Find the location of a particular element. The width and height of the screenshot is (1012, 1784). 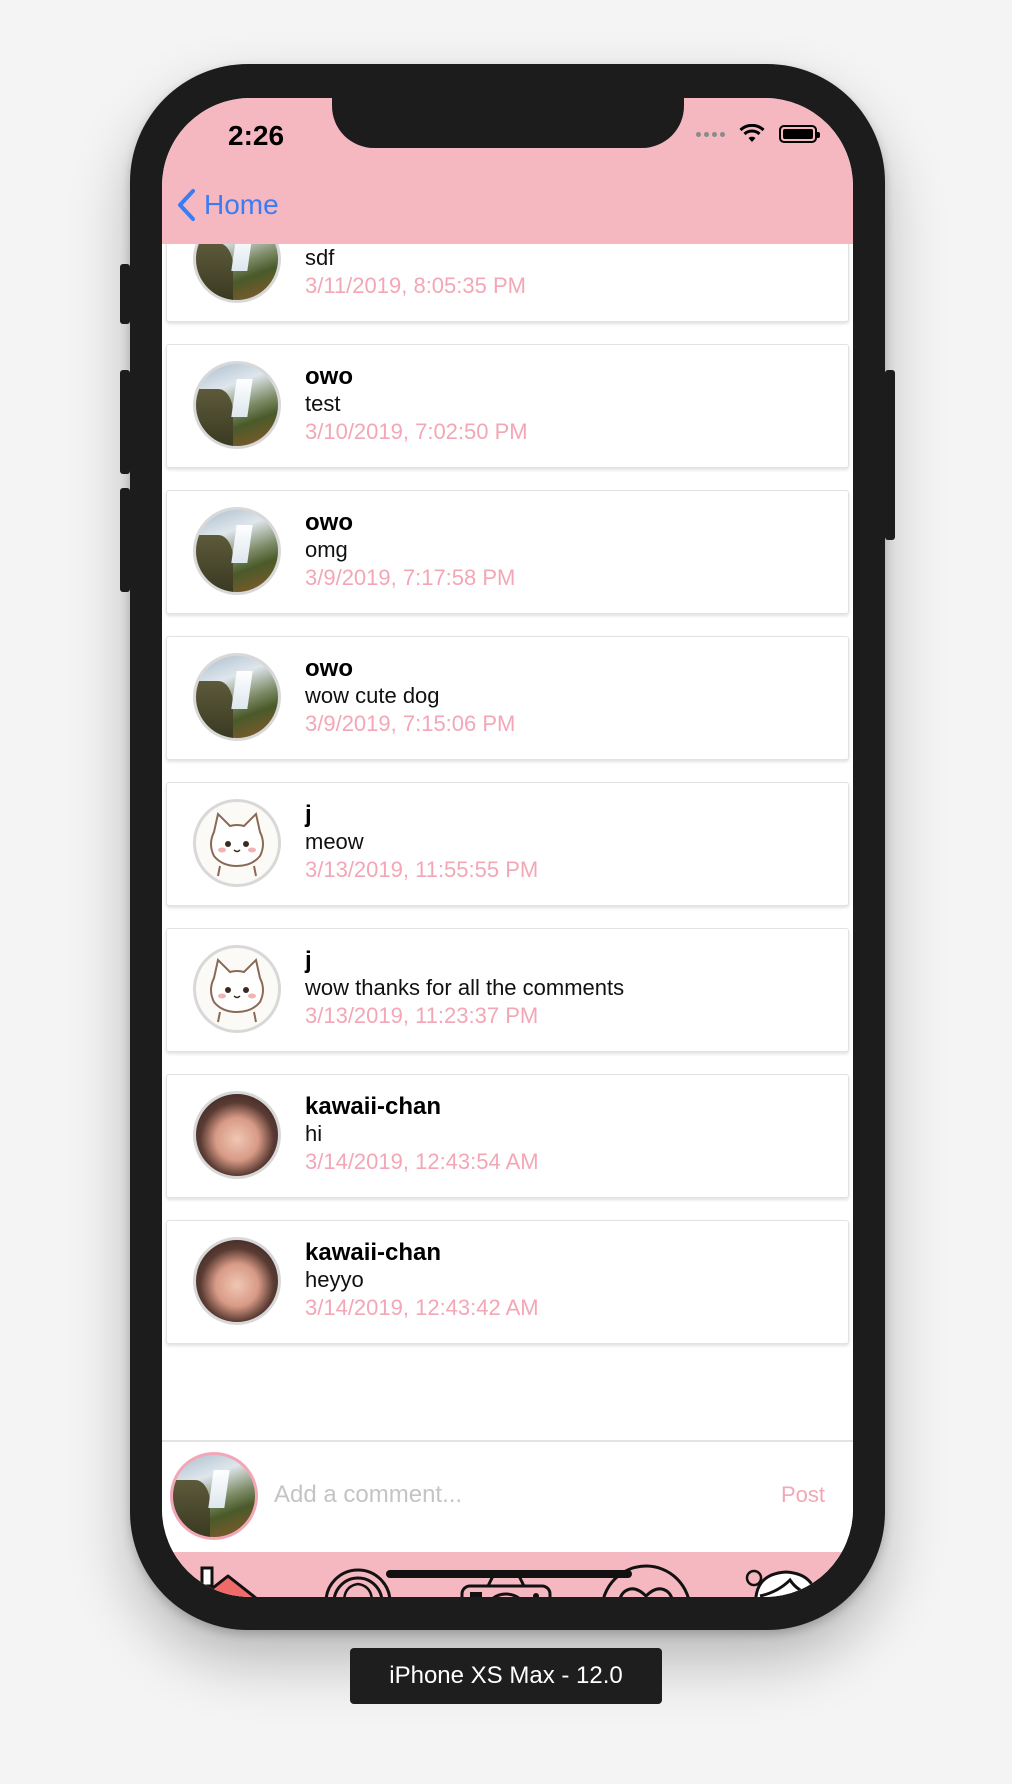

comment-input is located at coordinates (489, 1495).